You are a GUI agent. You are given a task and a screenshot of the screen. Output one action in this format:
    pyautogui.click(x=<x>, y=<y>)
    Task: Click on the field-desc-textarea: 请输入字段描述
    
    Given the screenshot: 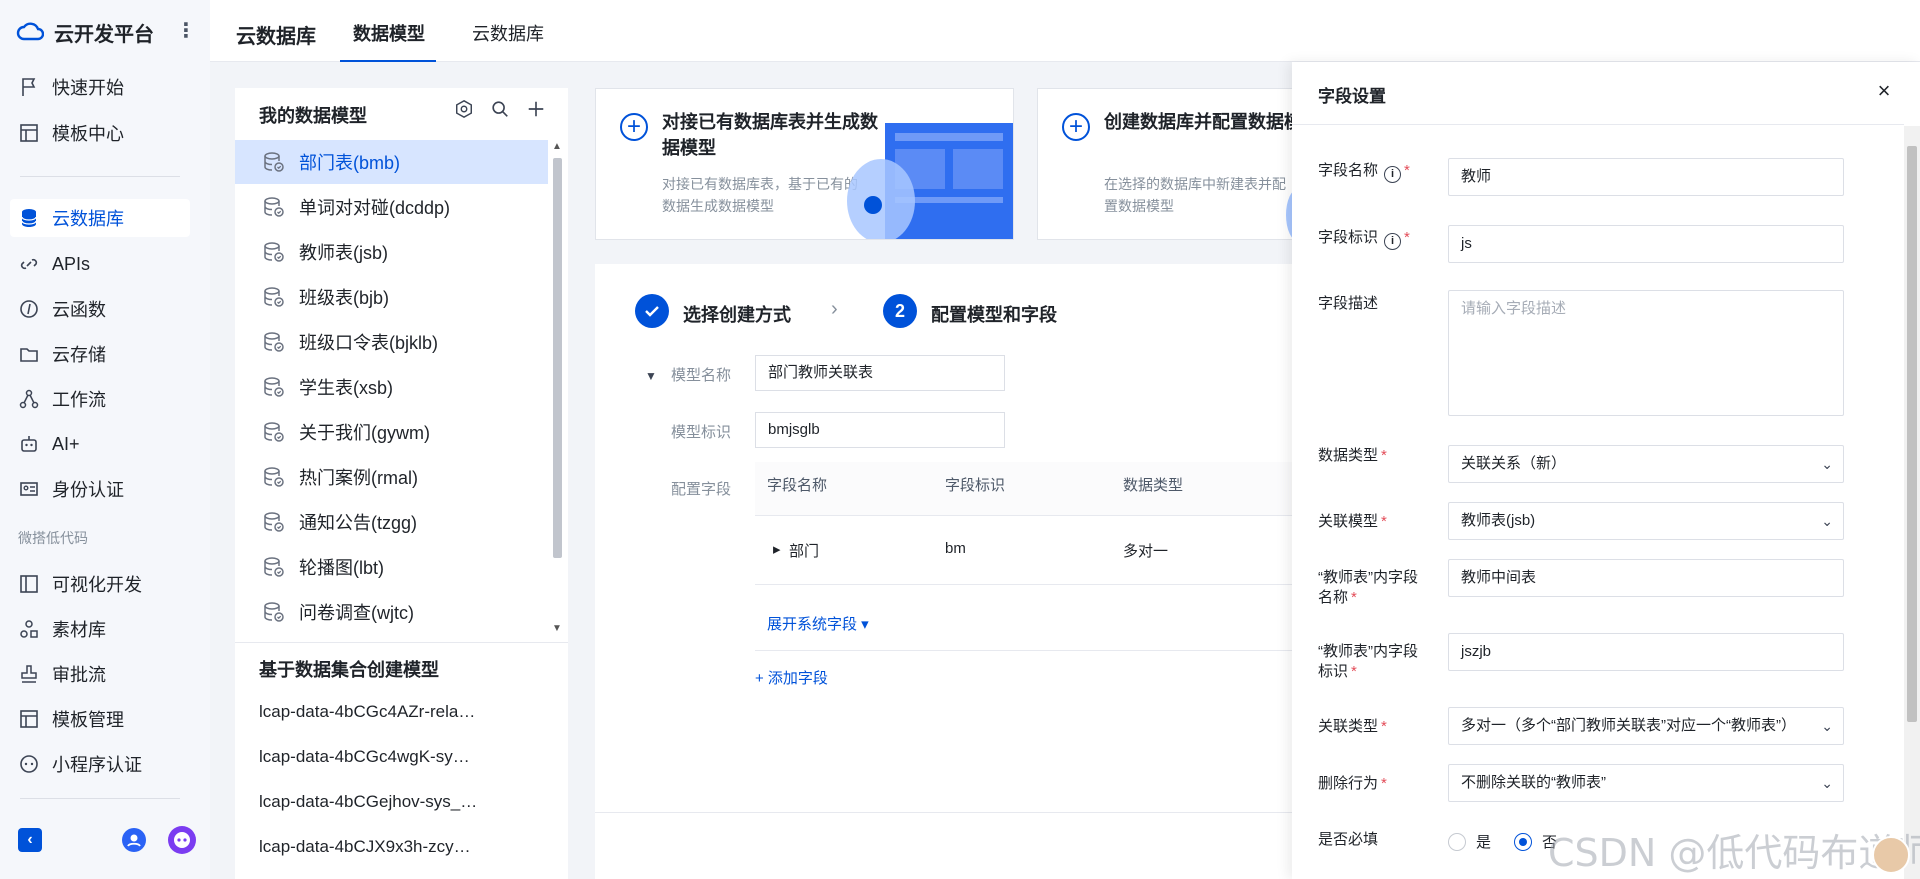 What is the action you would take?
    pyautogui.click(x=1646, y=353)
    